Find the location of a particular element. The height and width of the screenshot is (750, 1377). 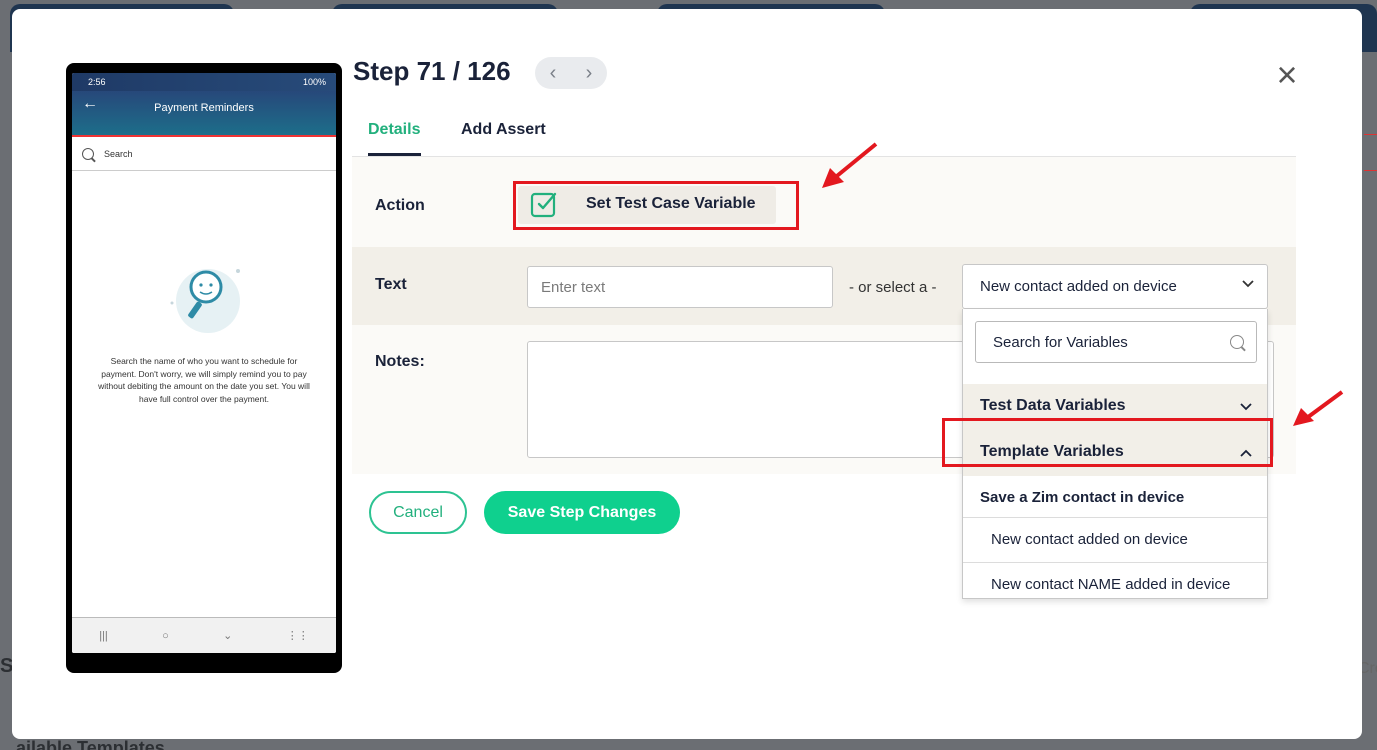

variable-search-input: Search for Variables is located at coordinates (1116, 342).